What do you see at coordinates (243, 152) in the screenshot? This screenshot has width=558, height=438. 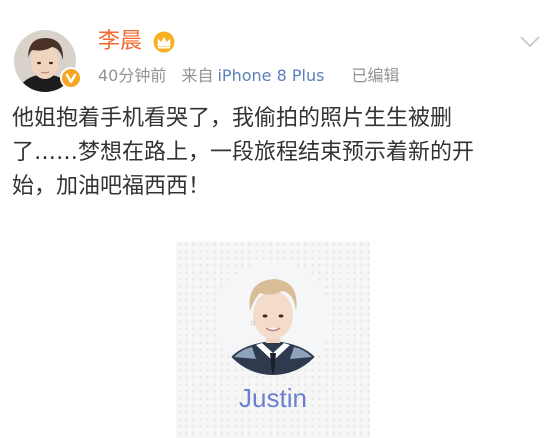 I see `post-text-line: 了……梦想在路上，一段旅程结束预示着新的开` at bounding box center [243, 152].